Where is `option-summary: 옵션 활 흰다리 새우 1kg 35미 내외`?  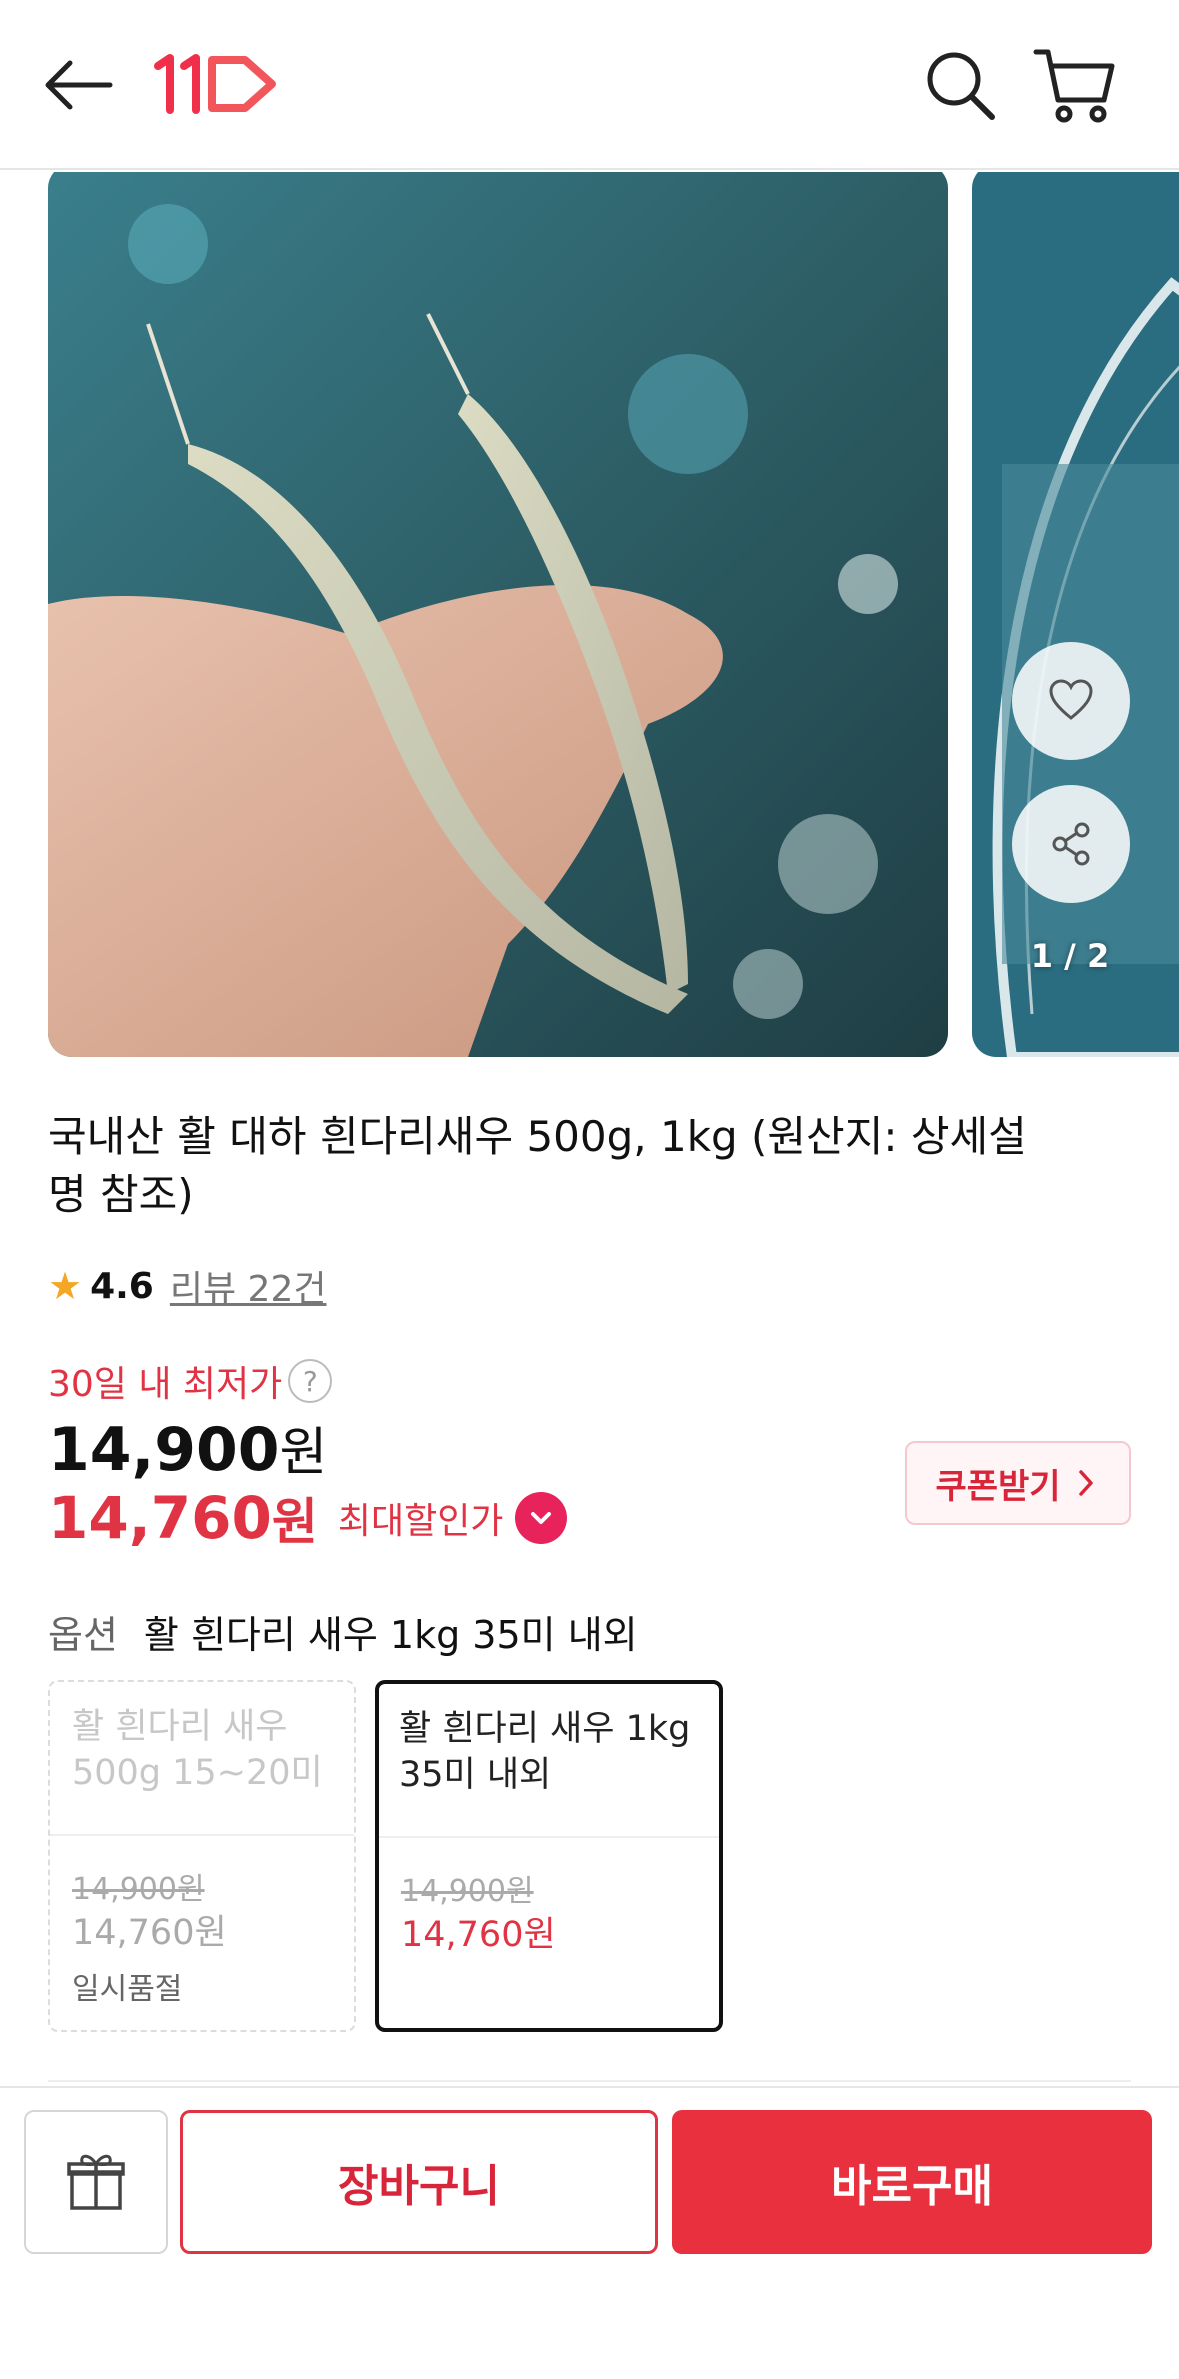
option-summary: 옵션 활 흰다리 새우 1kg 35미 내외 is located at coordinates (343, 1631).